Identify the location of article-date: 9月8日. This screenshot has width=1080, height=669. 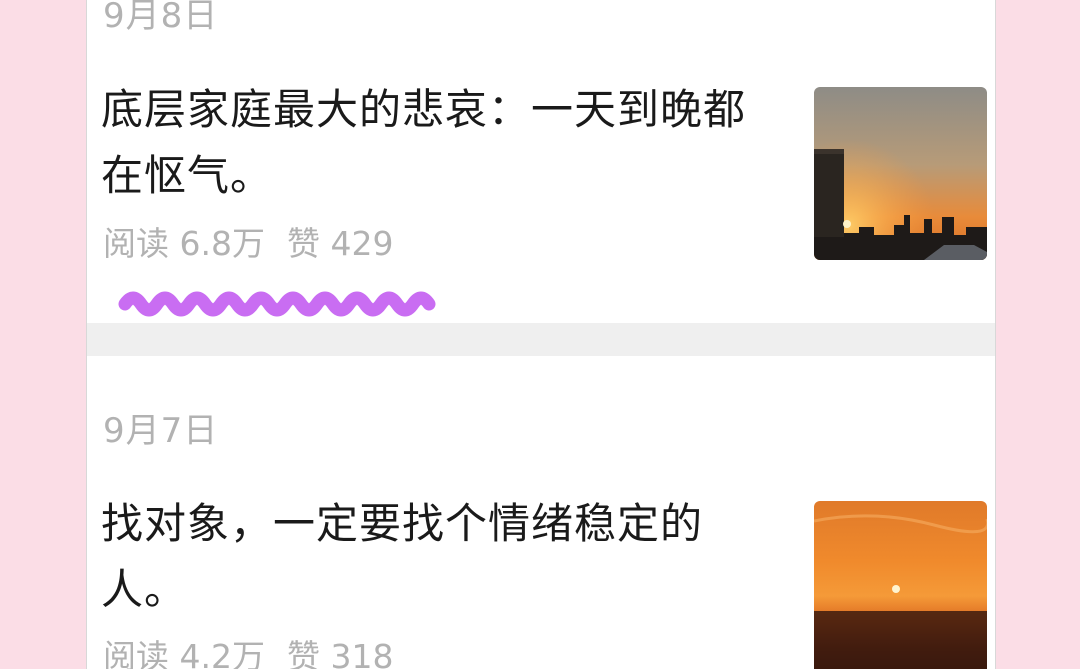
(161, 18).